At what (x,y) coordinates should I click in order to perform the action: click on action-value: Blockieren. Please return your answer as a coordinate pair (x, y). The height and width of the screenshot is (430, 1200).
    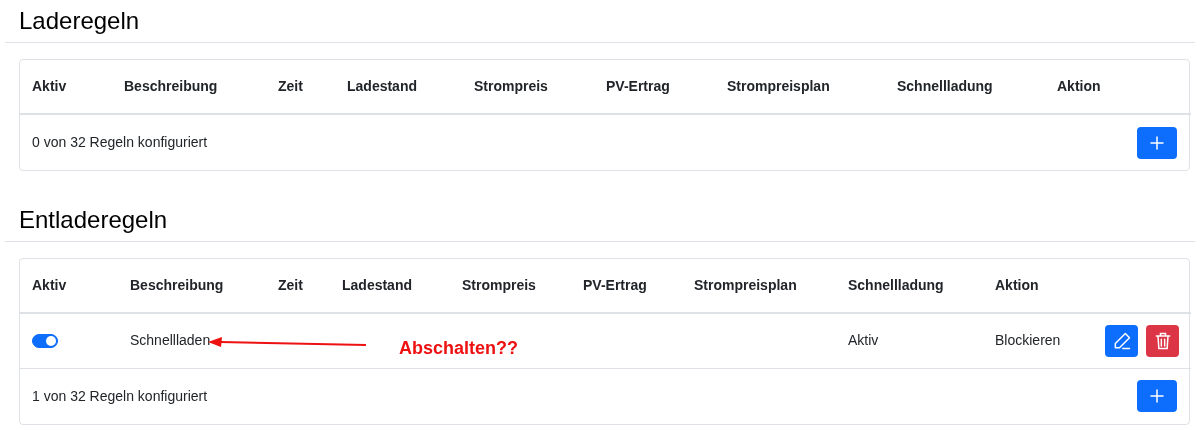
    Looking at the image, I should click on (1028, 340).